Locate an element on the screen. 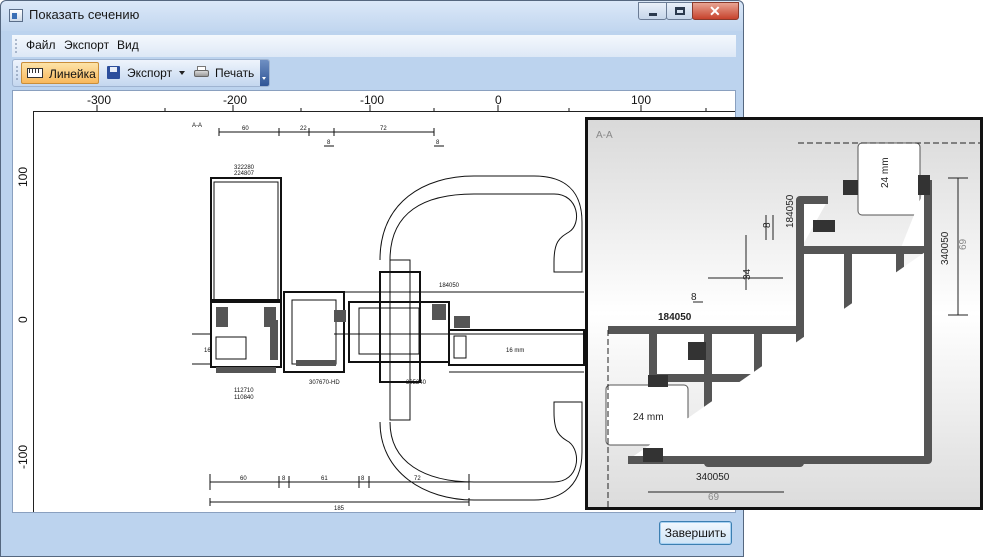  save-icon is located at coordinates (113, 72).